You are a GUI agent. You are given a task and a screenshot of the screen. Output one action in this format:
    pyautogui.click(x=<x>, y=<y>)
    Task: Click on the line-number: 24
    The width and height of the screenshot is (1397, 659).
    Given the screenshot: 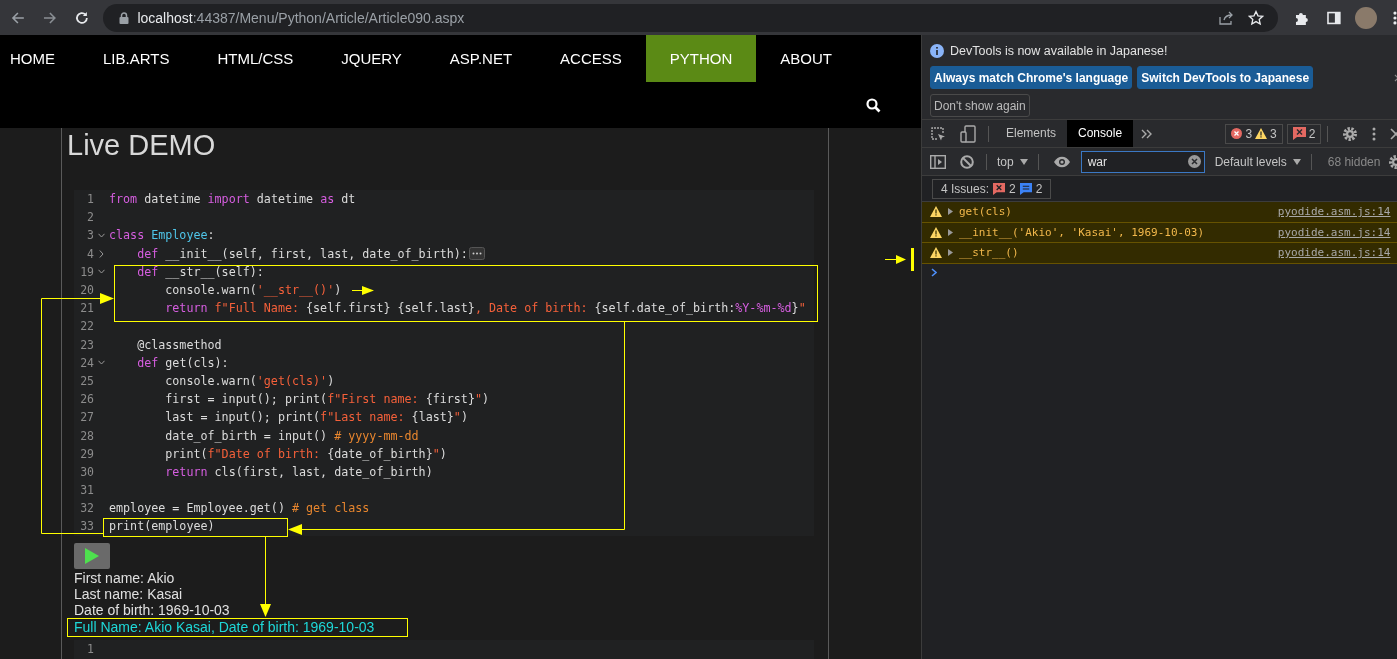 What is the action you would take?
    pyautogui.click(x=86, y=362)
    